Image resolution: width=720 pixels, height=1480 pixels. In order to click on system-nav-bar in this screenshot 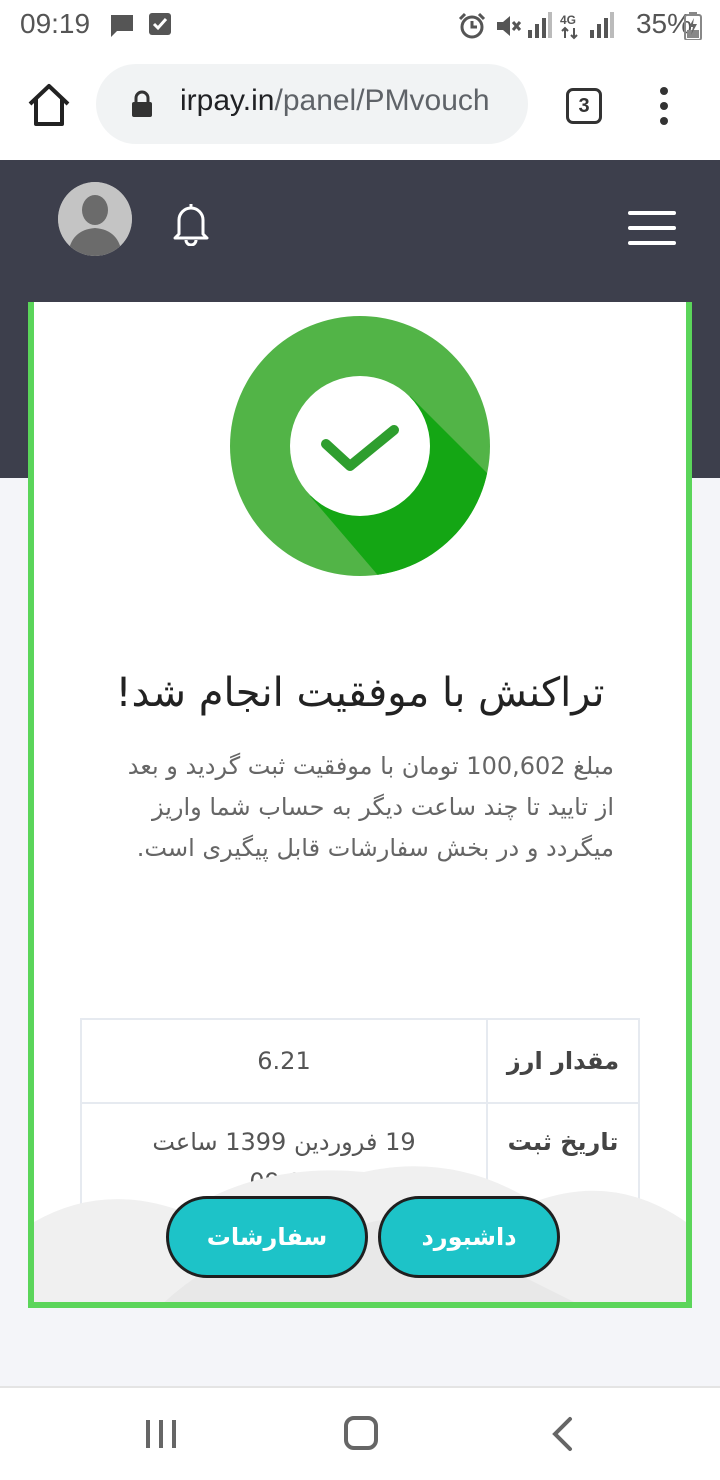, I will do `click(360, 1433)`.